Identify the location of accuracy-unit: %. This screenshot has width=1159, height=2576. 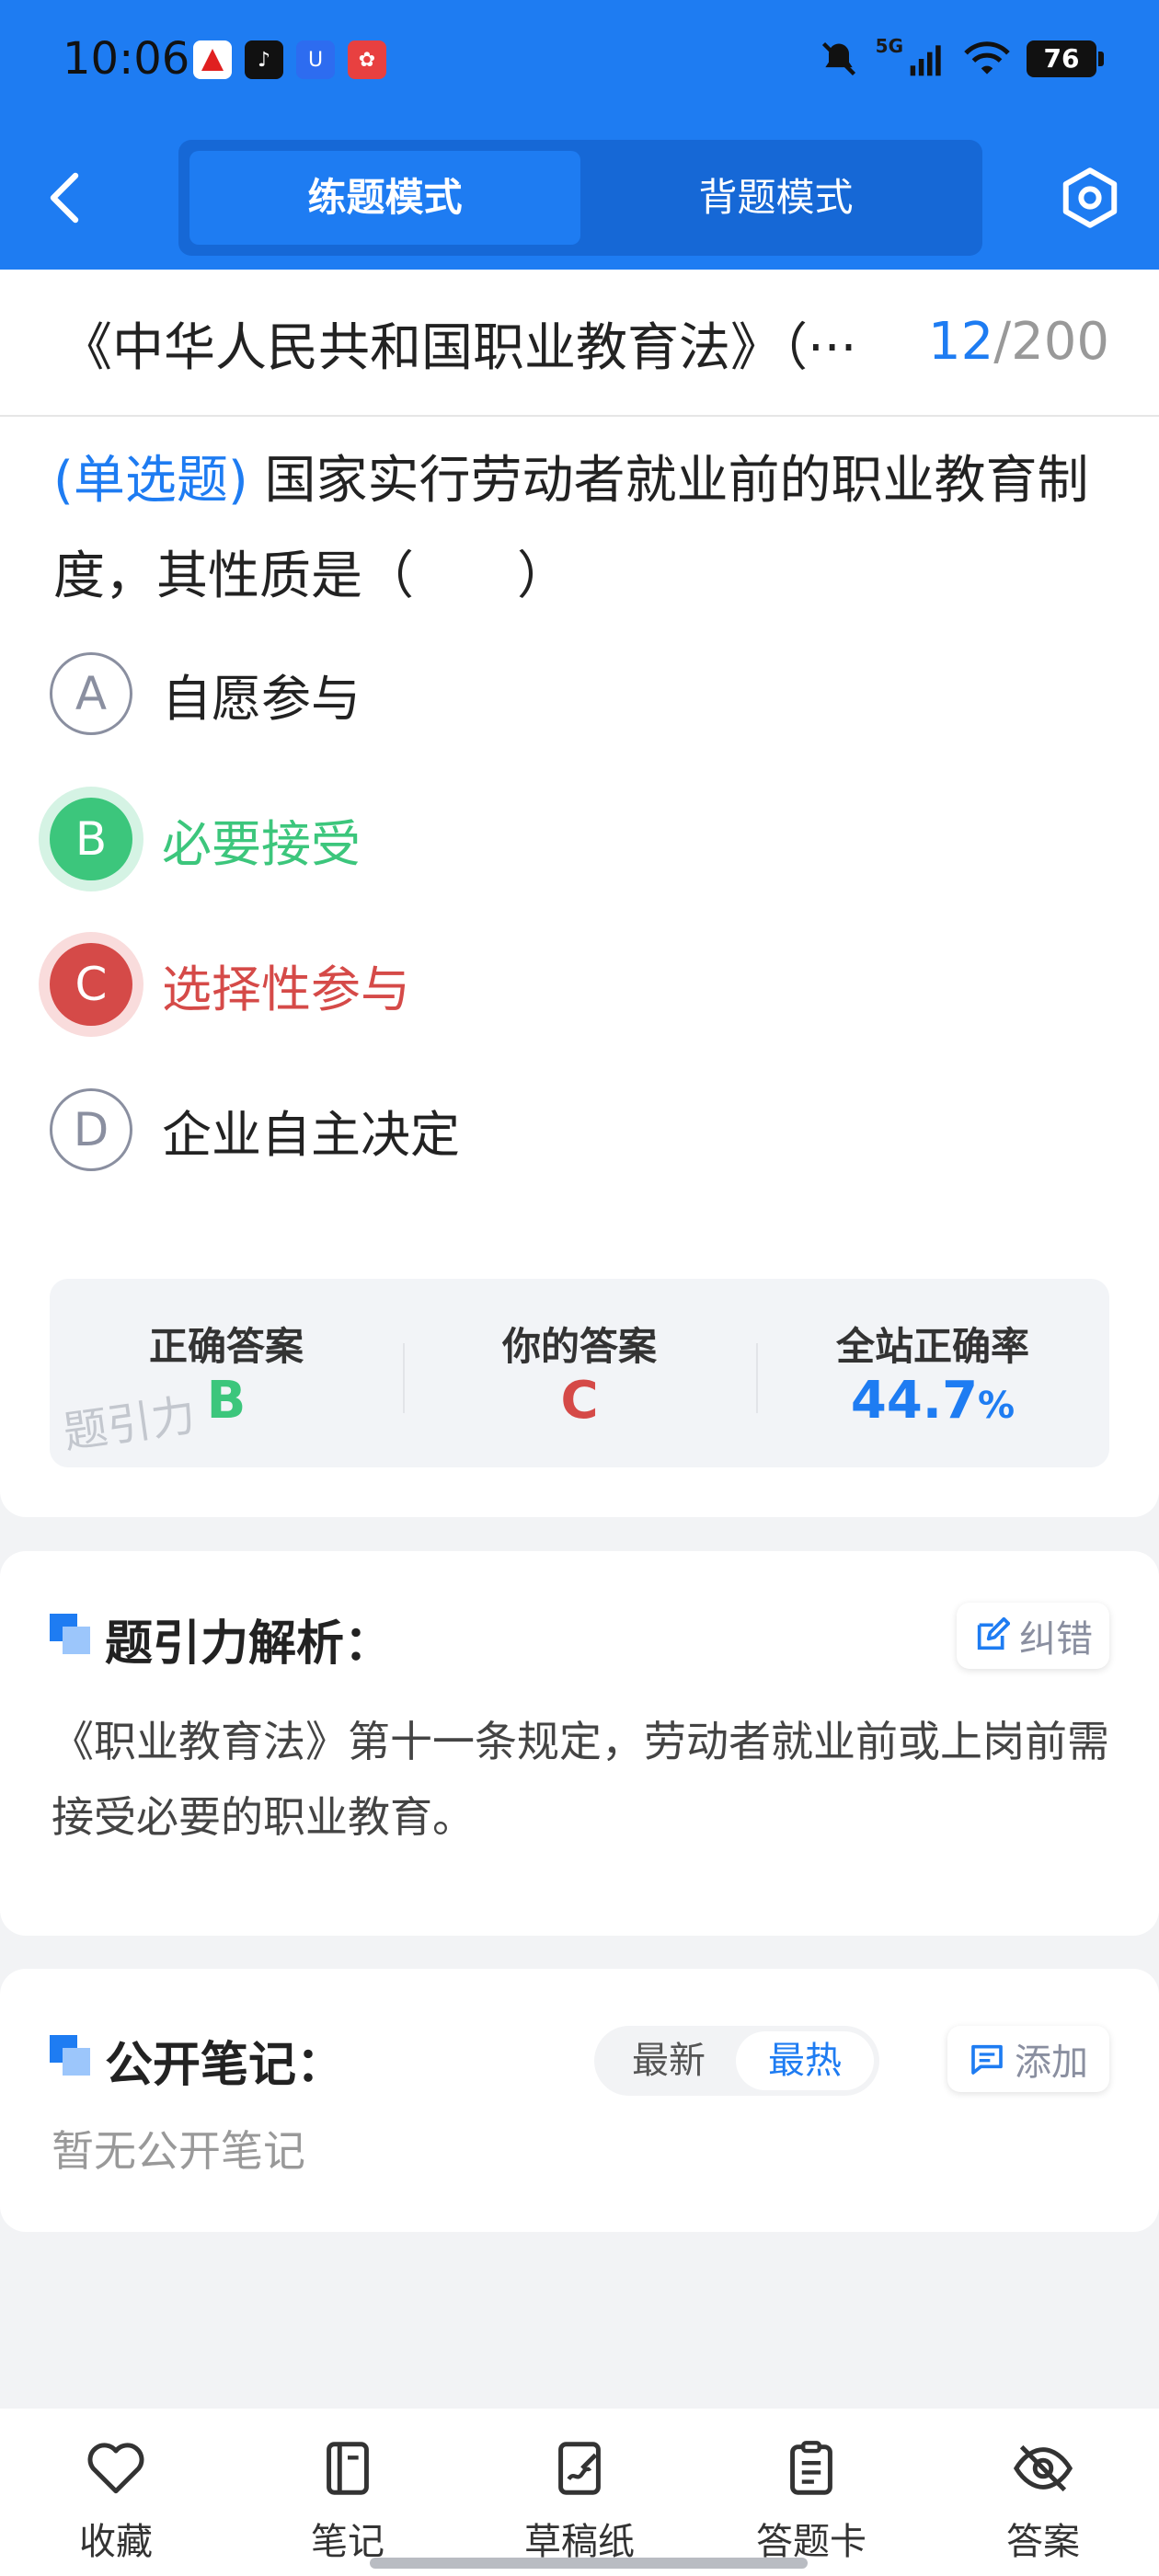
(997, 1406).